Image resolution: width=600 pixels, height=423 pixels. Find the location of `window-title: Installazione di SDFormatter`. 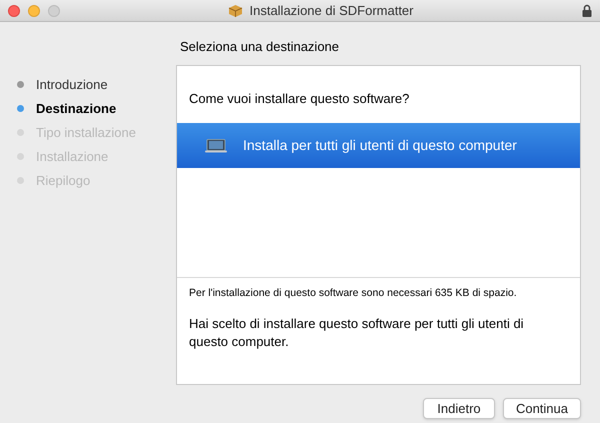

window-title: Installazione di SDFormatter is located at coordinates (331, 11).